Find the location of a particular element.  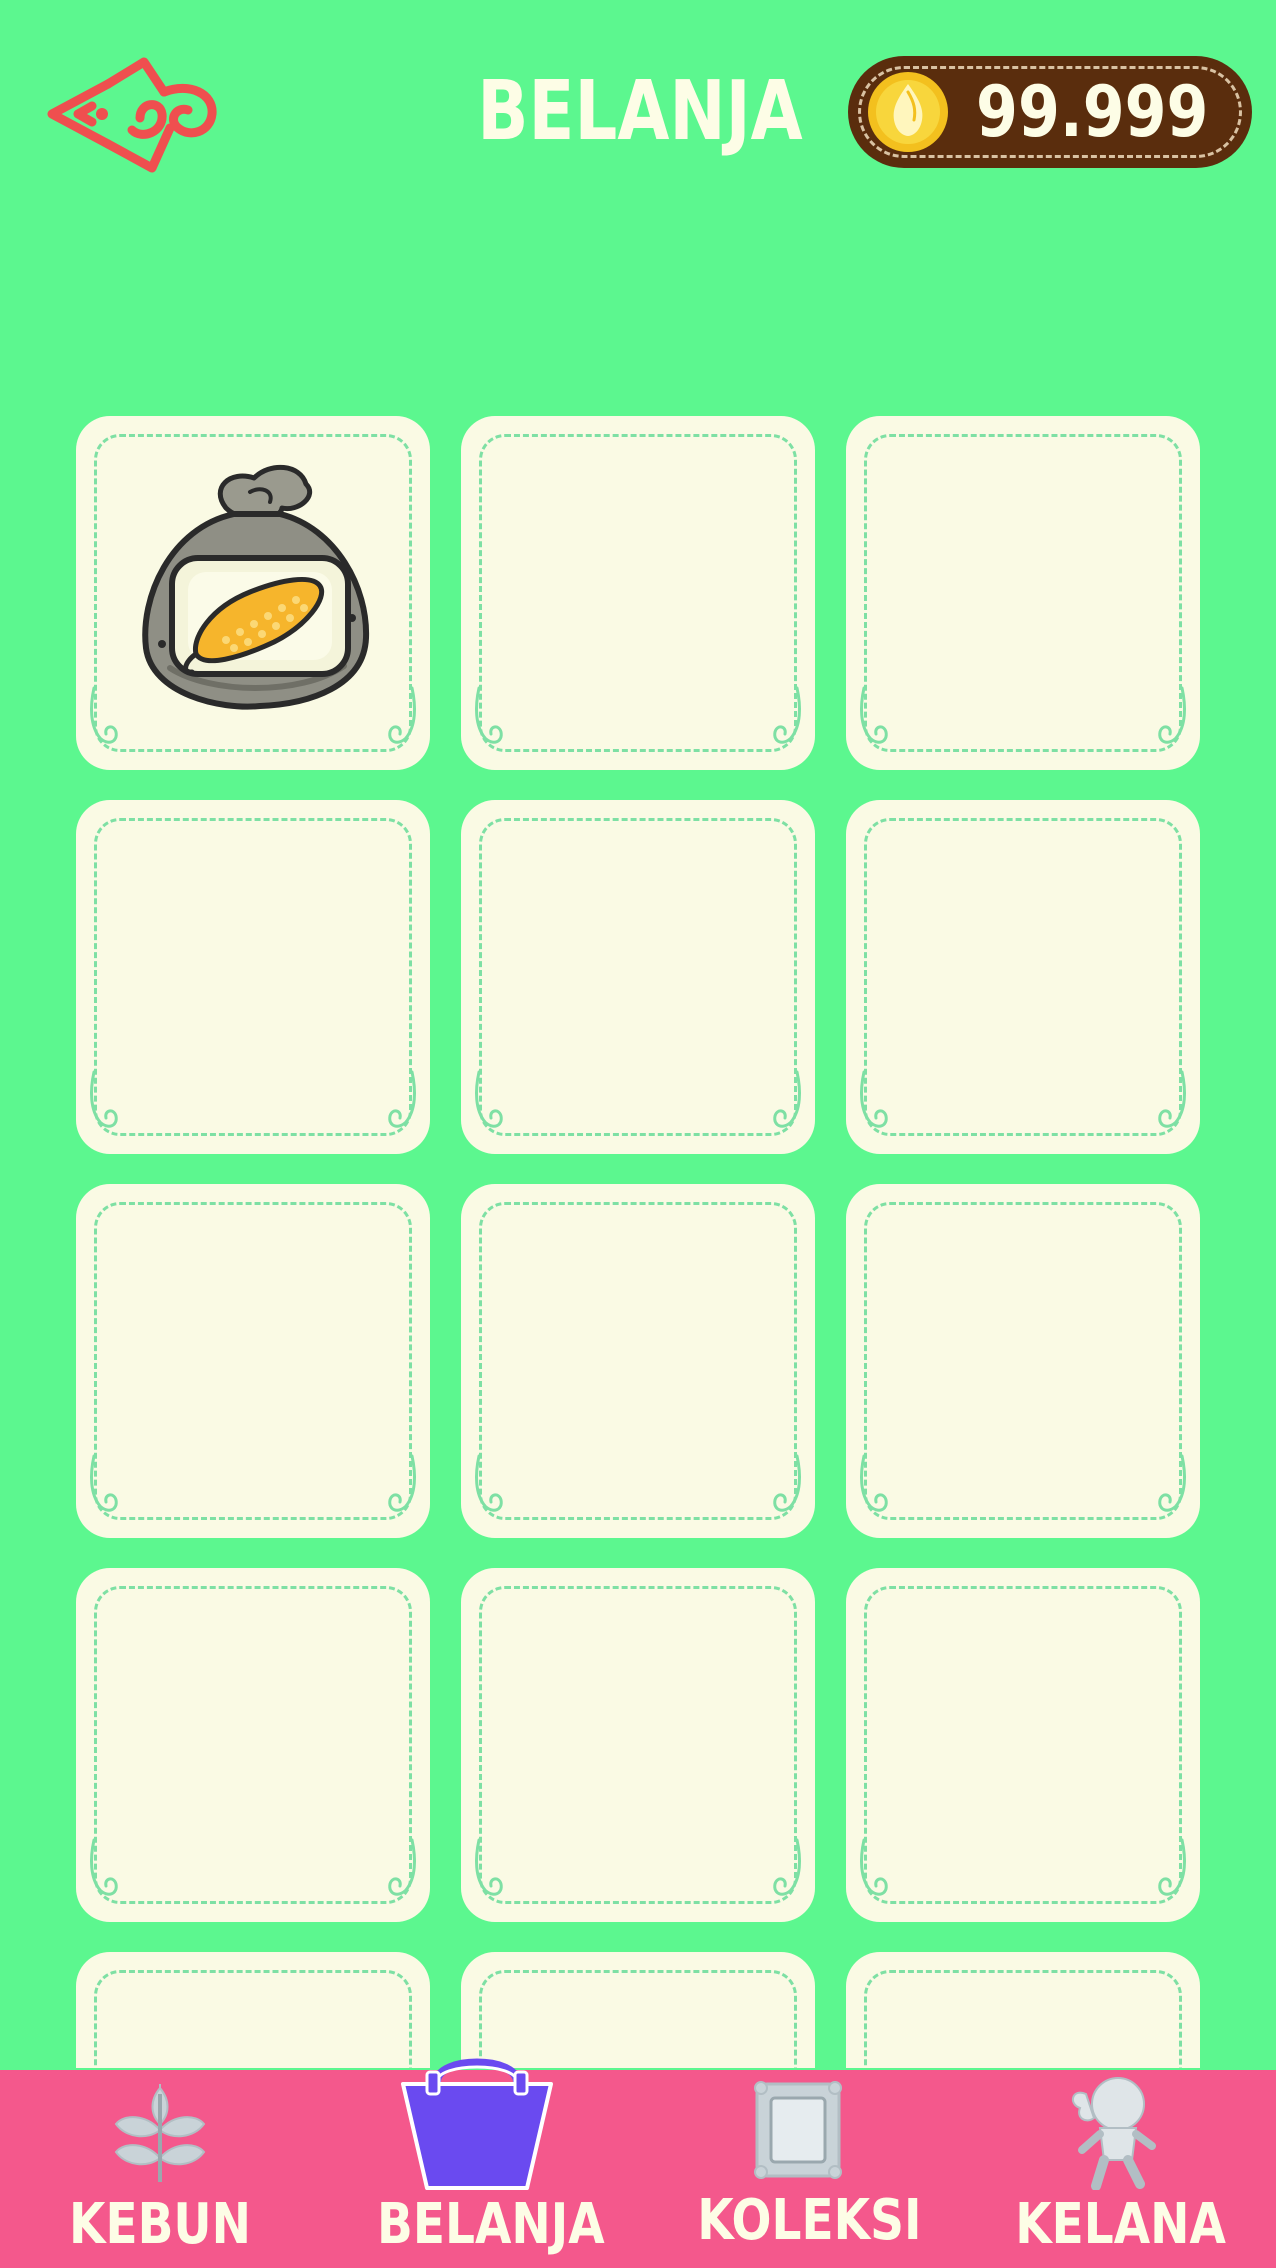

back-button is located at coordinates (133, 113).